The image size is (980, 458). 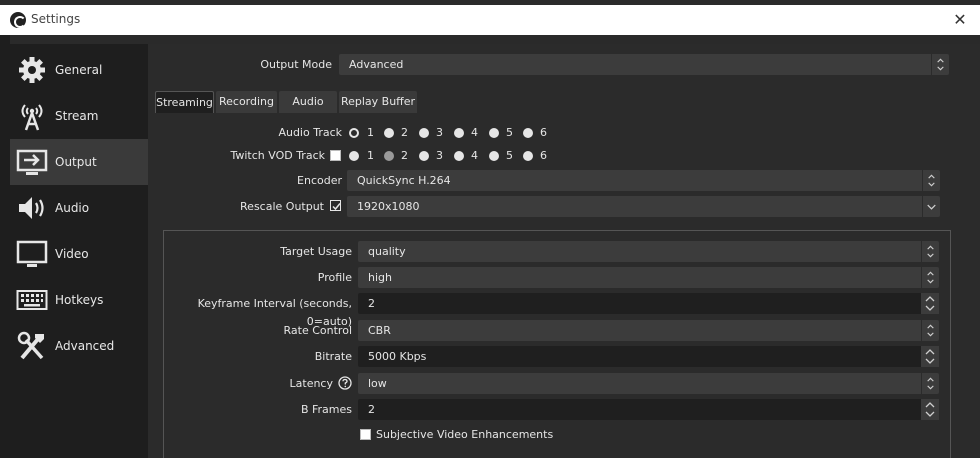 What do you see at coordinates (643, 180) in the screenshot?
I see `encoder-select: QuickSync H.264` at bounding box center [643, 180].